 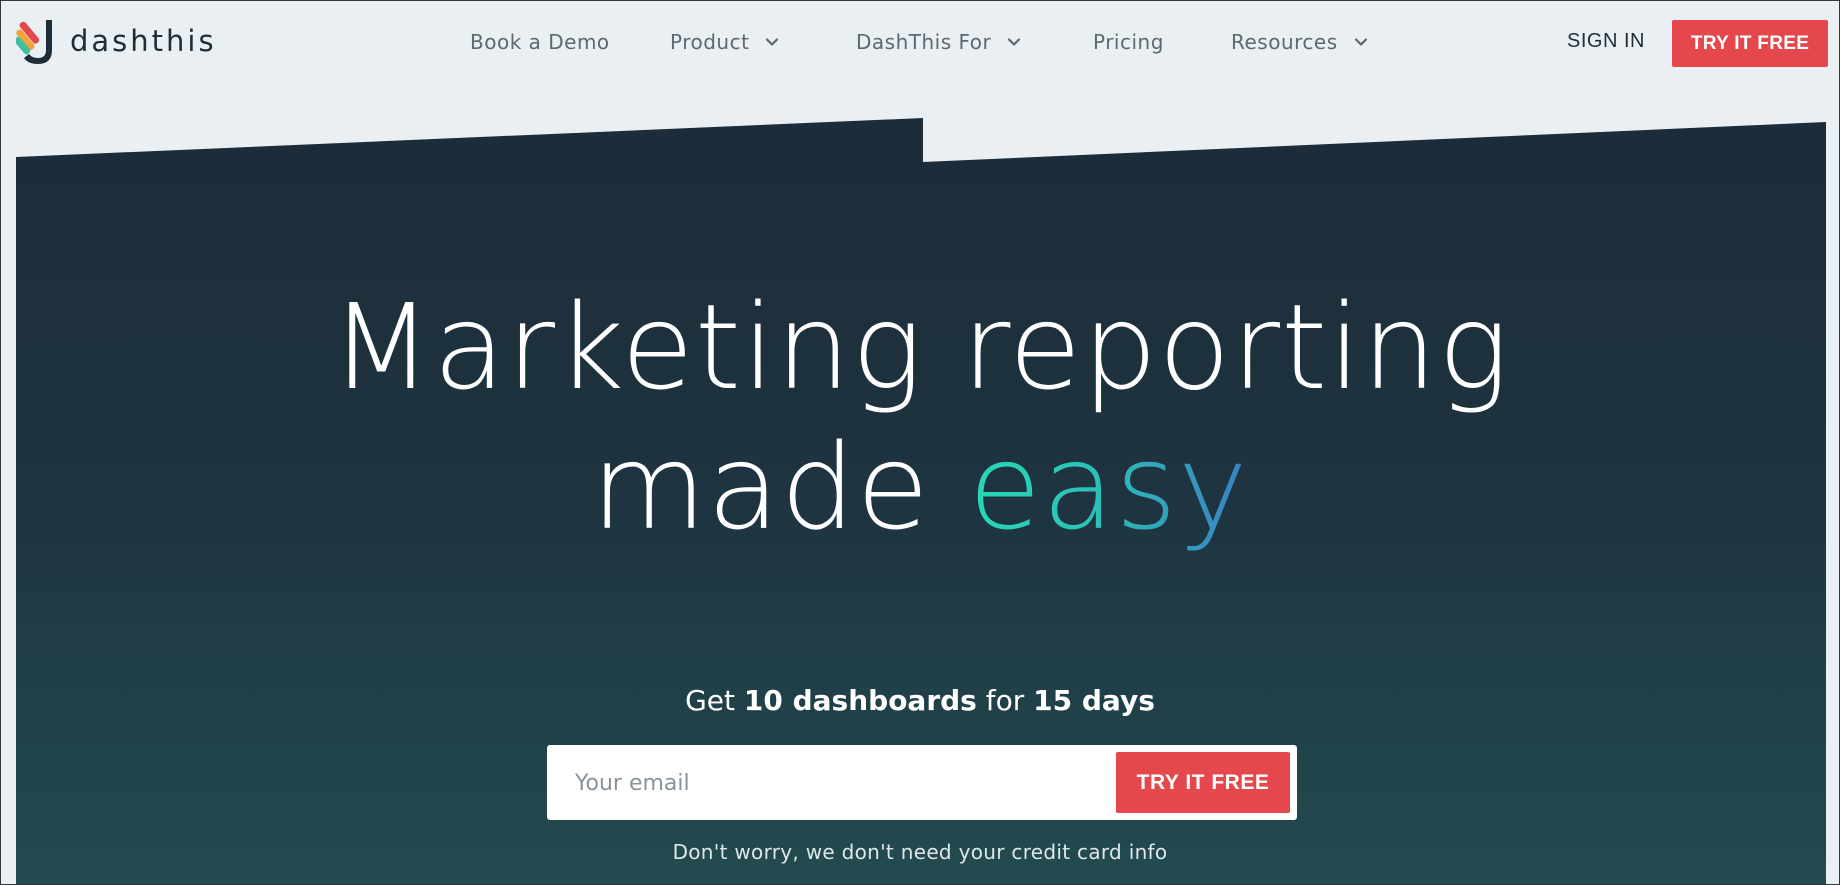 I want to click on nav-pricing: Pricing, so click(x=1128, y=42).